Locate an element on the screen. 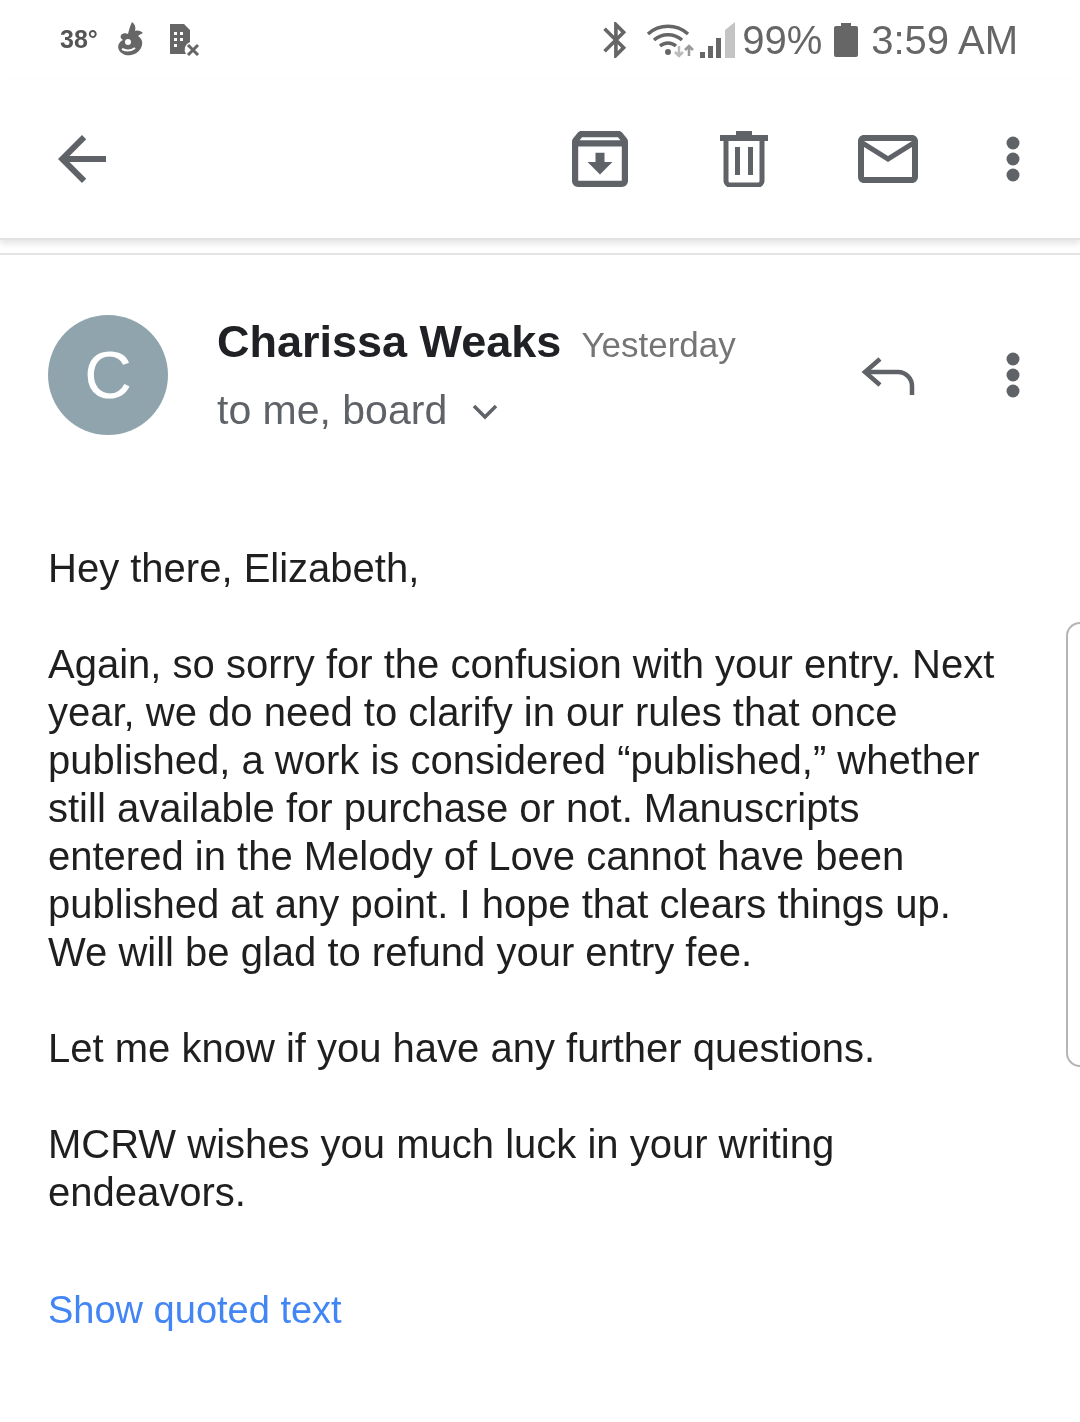  clock-time: 3:59 AM is located at coordinates (944, 40).